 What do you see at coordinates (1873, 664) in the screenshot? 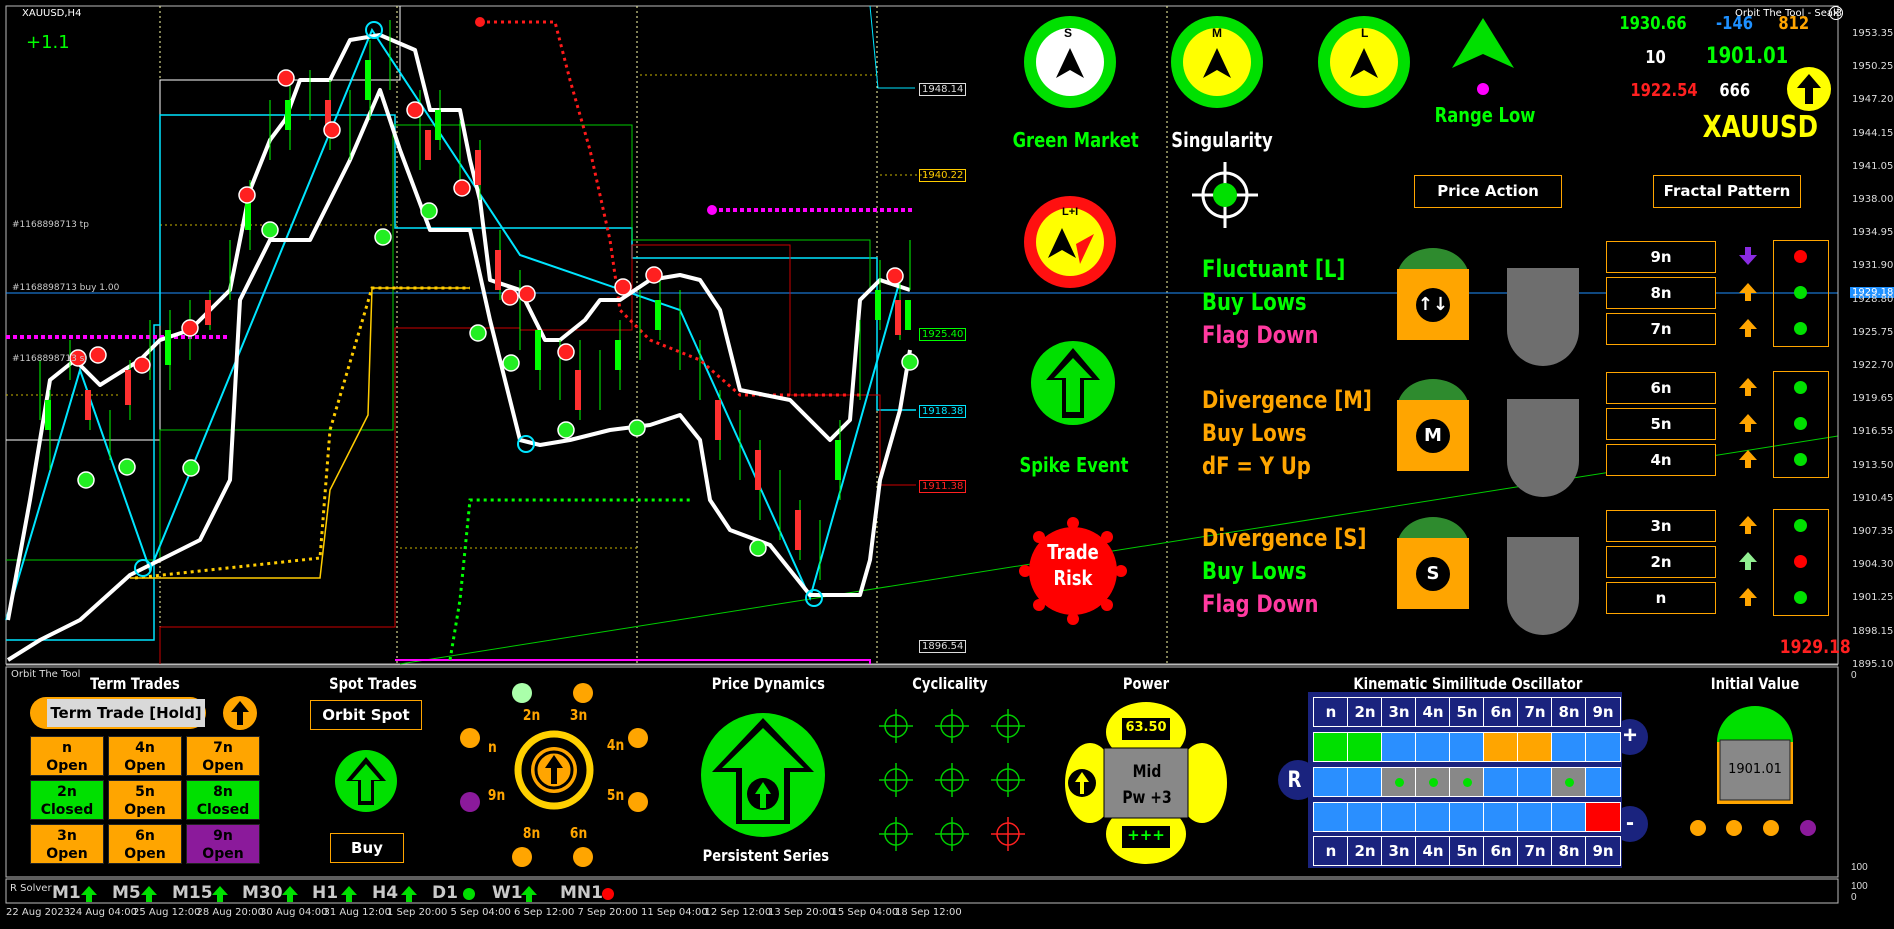
I see `price-tick: 1895.10` at bounding box center [1873, 664].